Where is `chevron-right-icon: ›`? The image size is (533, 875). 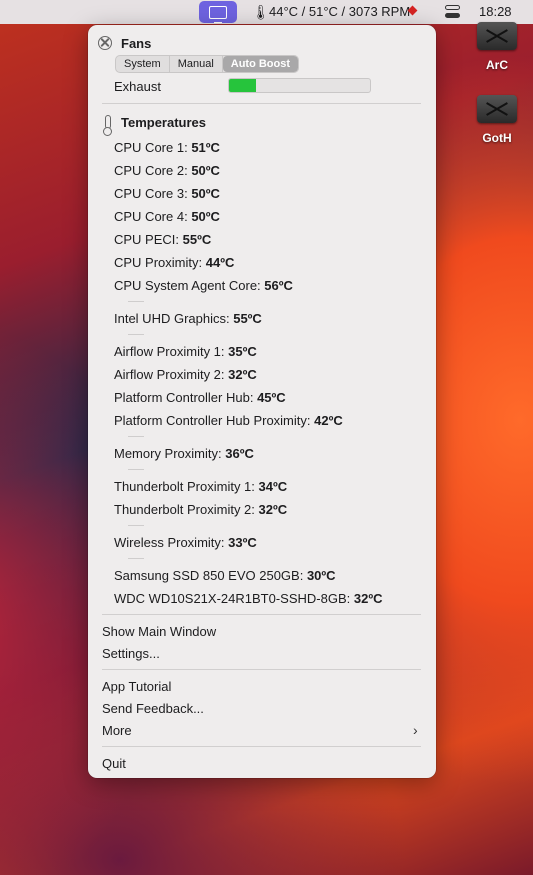
chevron-right-icon: › is located at coordinates (415, 730).